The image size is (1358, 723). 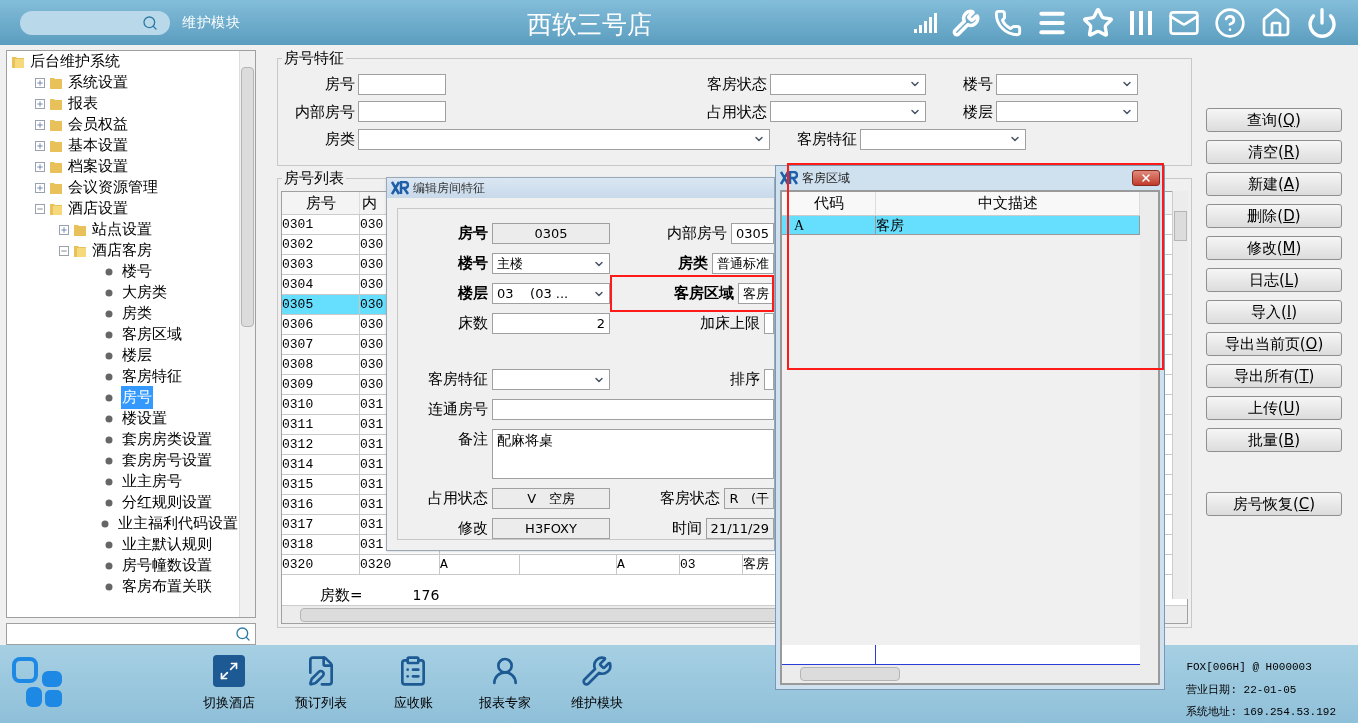 What do you see at coordinates (98, 145) in the screenshot?
I see `tree-item: 基本设置` at bounding box center [98, 145].